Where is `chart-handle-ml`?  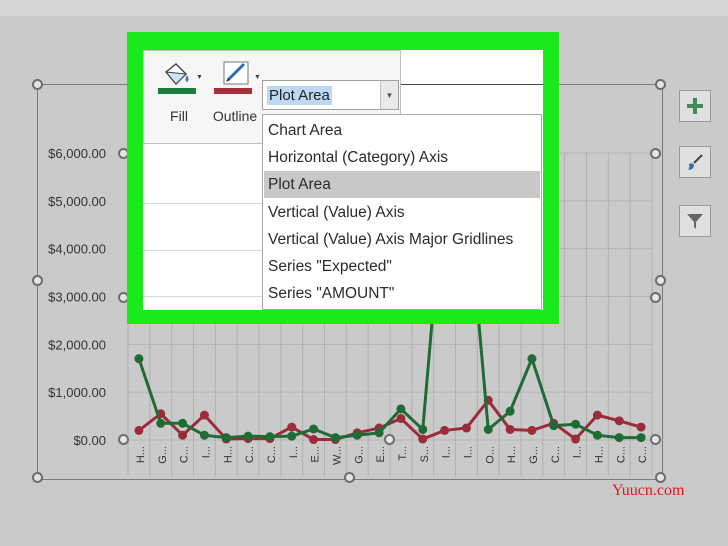
chart-handle-ml is located at coordinates (37, 280).